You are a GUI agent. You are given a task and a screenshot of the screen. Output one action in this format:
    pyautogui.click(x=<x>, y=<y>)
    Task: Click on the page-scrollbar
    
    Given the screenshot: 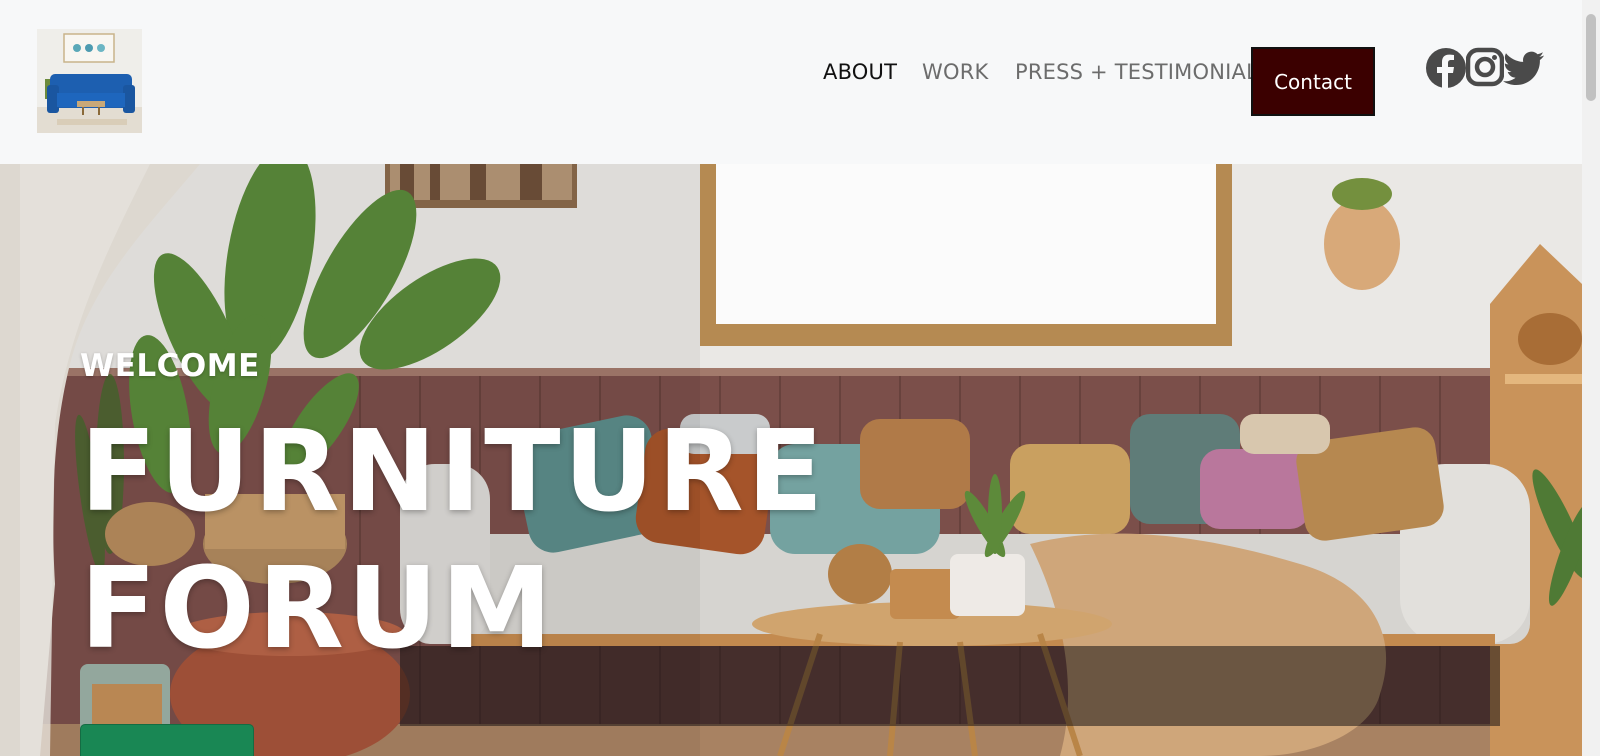 What is the action you would take?
    pyautogui.click(x=1591, y=378)
    